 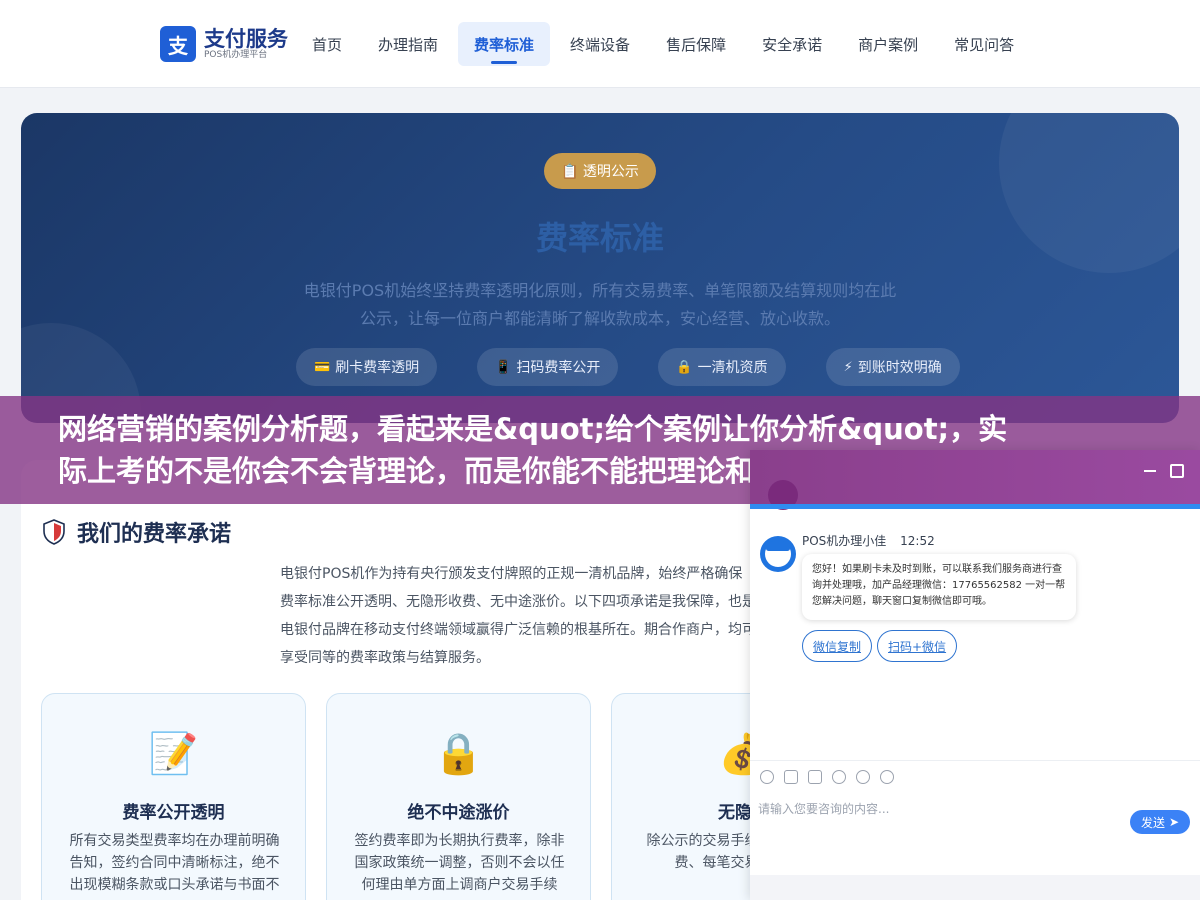 What do you see at coordinates (54, 532) in the screenshot?
I see `shield-icon` at bounding box center [54, 532].